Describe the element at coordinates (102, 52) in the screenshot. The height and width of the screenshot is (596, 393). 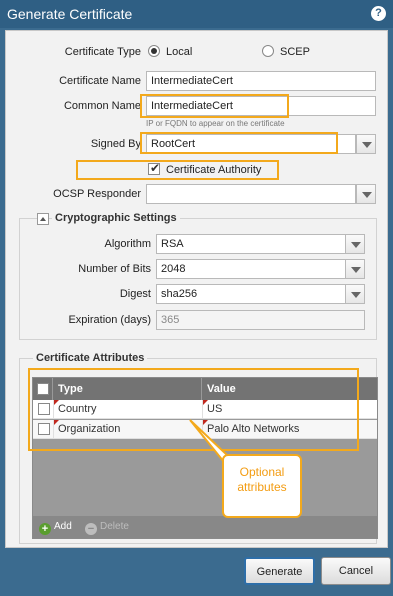
I see `certificate-type-label: Certificate Type` at that location.